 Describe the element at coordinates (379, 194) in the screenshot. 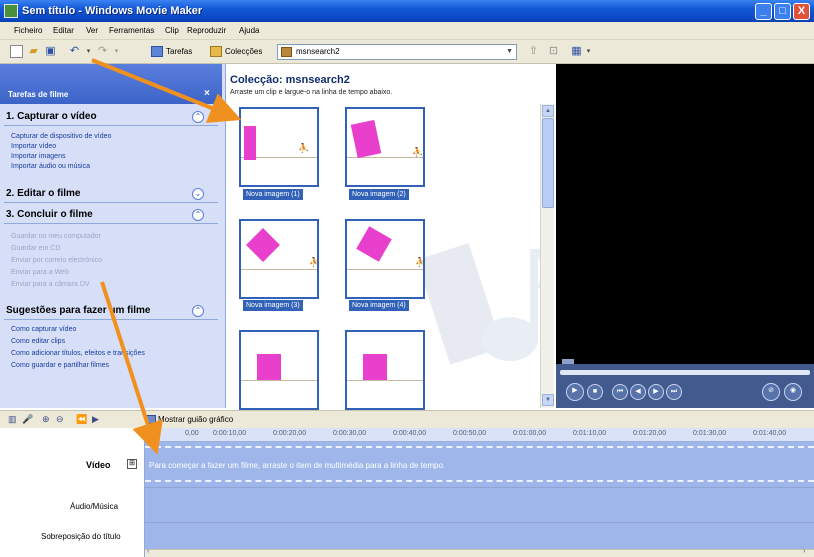

I see `clip-label-2: Nova imagem (2)` at that location.